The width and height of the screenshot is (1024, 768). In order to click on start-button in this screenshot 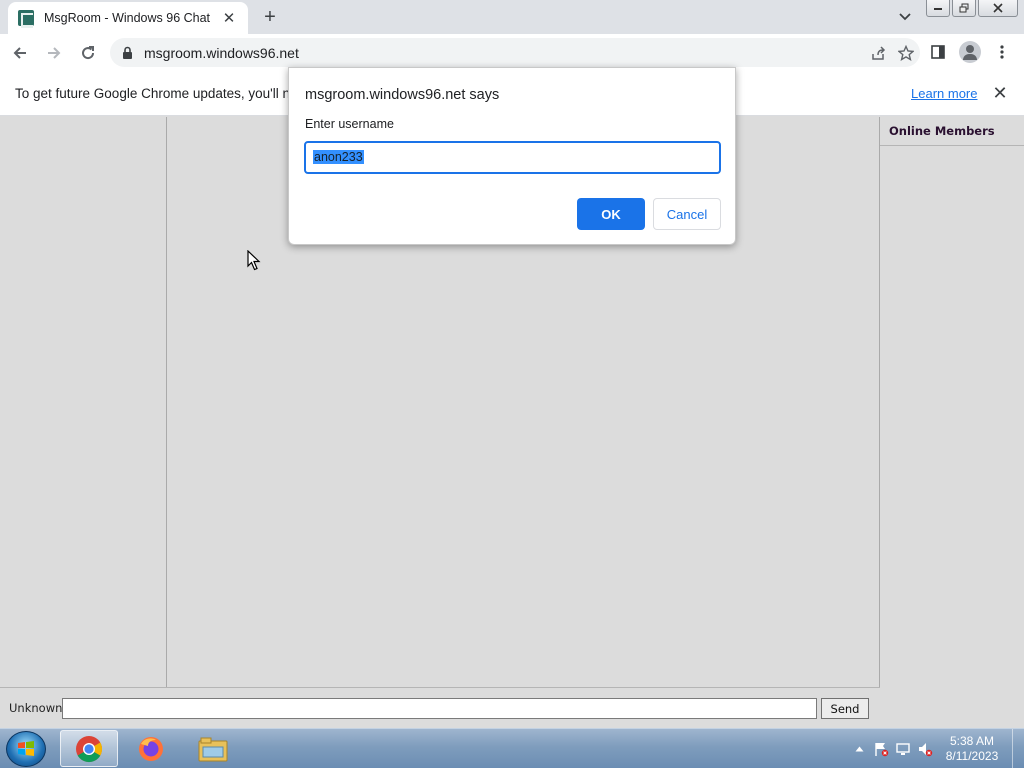, I will do `click(26, 749)`.